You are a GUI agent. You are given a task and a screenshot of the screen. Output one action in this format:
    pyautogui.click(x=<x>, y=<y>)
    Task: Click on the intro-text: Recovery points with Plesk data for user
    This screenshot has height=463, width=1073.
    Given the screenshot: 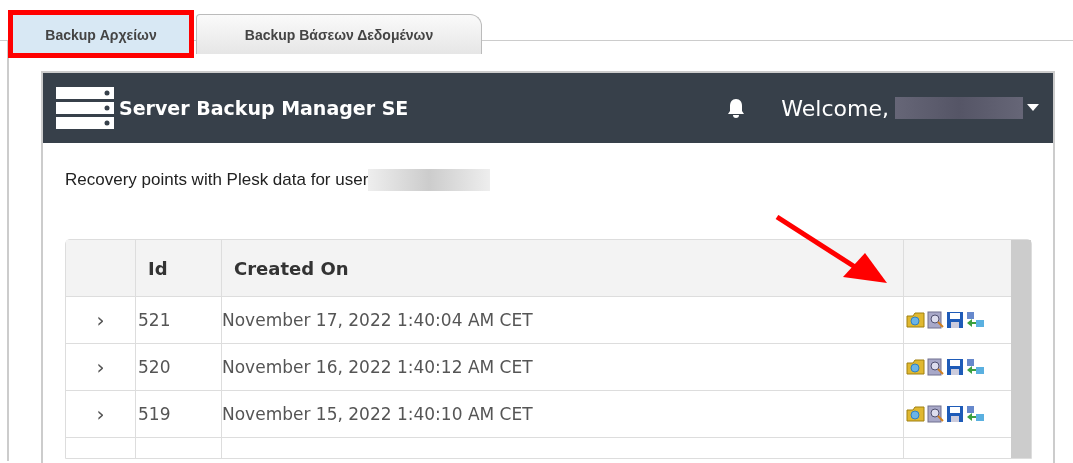 What is the action you would take?
    pyautogui.click(x=217, y=180)
    